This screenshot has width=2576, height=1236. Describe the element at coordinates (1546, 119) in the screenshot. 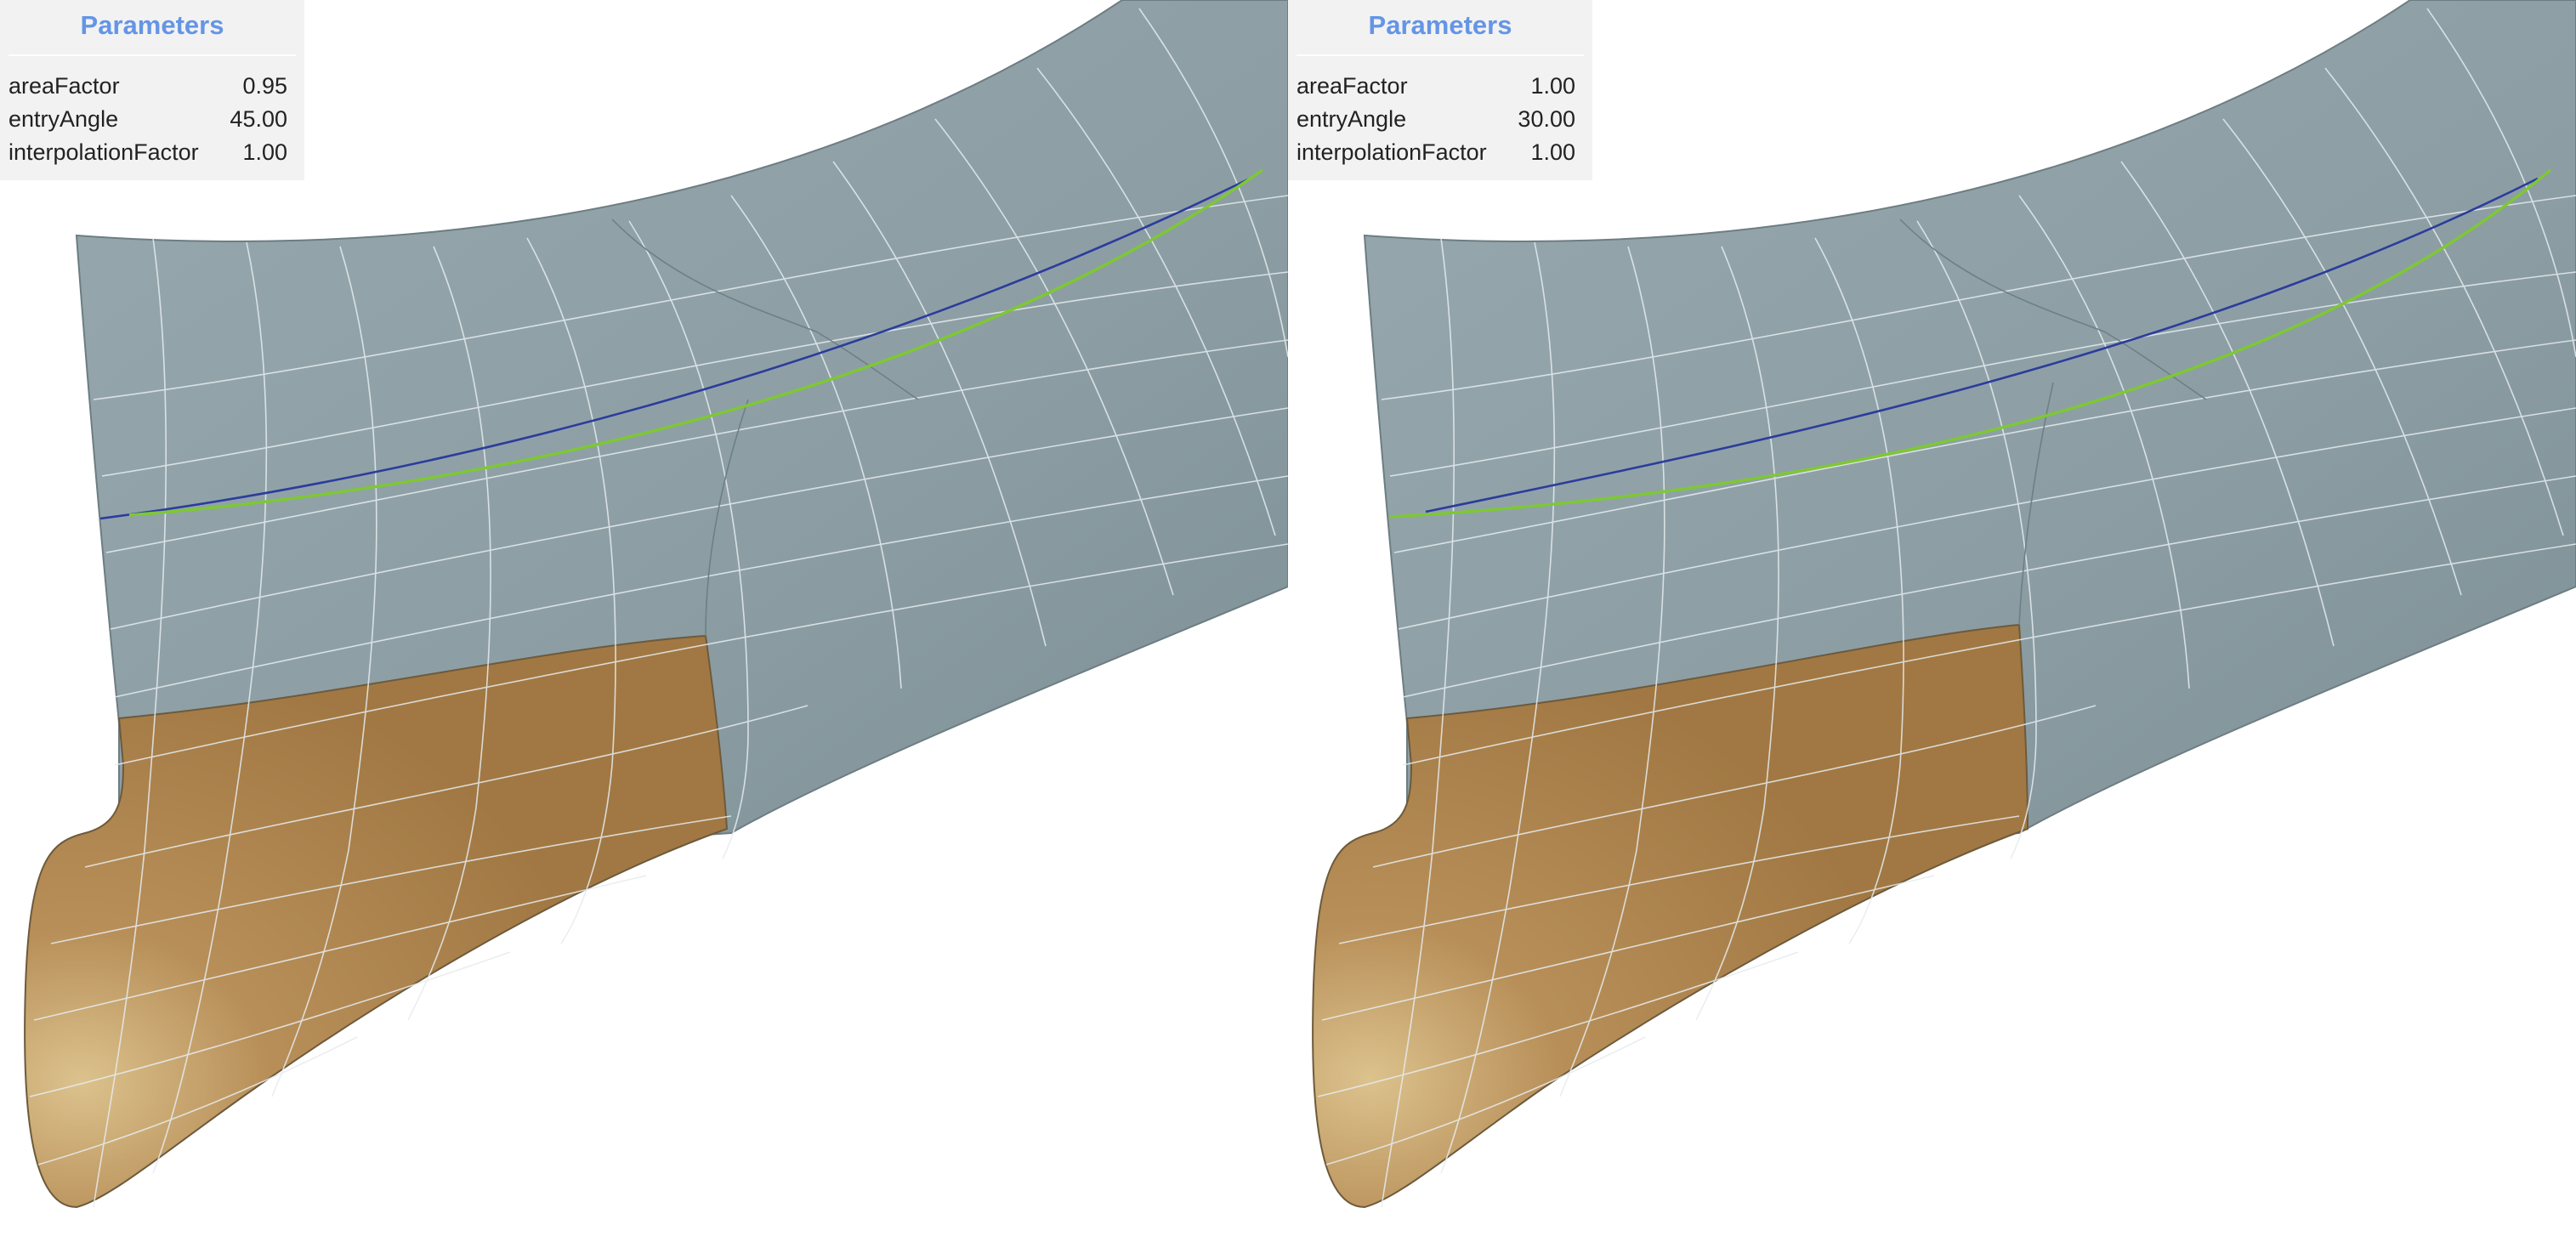

I see `param-value: 30.00` at that location.